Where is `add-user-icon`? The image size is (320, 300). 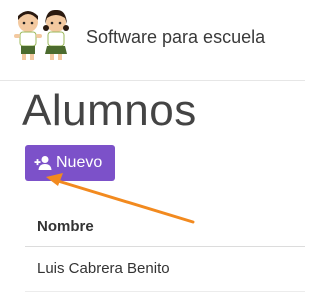 add-user-icon is located at coordinates (43, 163).